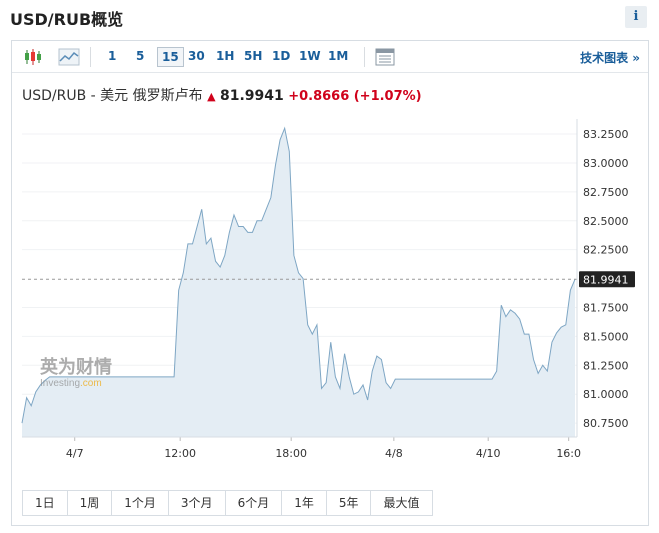 The image size is (659, 533). Describe the element at coordinates (636, 17) in the screenshot. I see `info-button: i` at that location.